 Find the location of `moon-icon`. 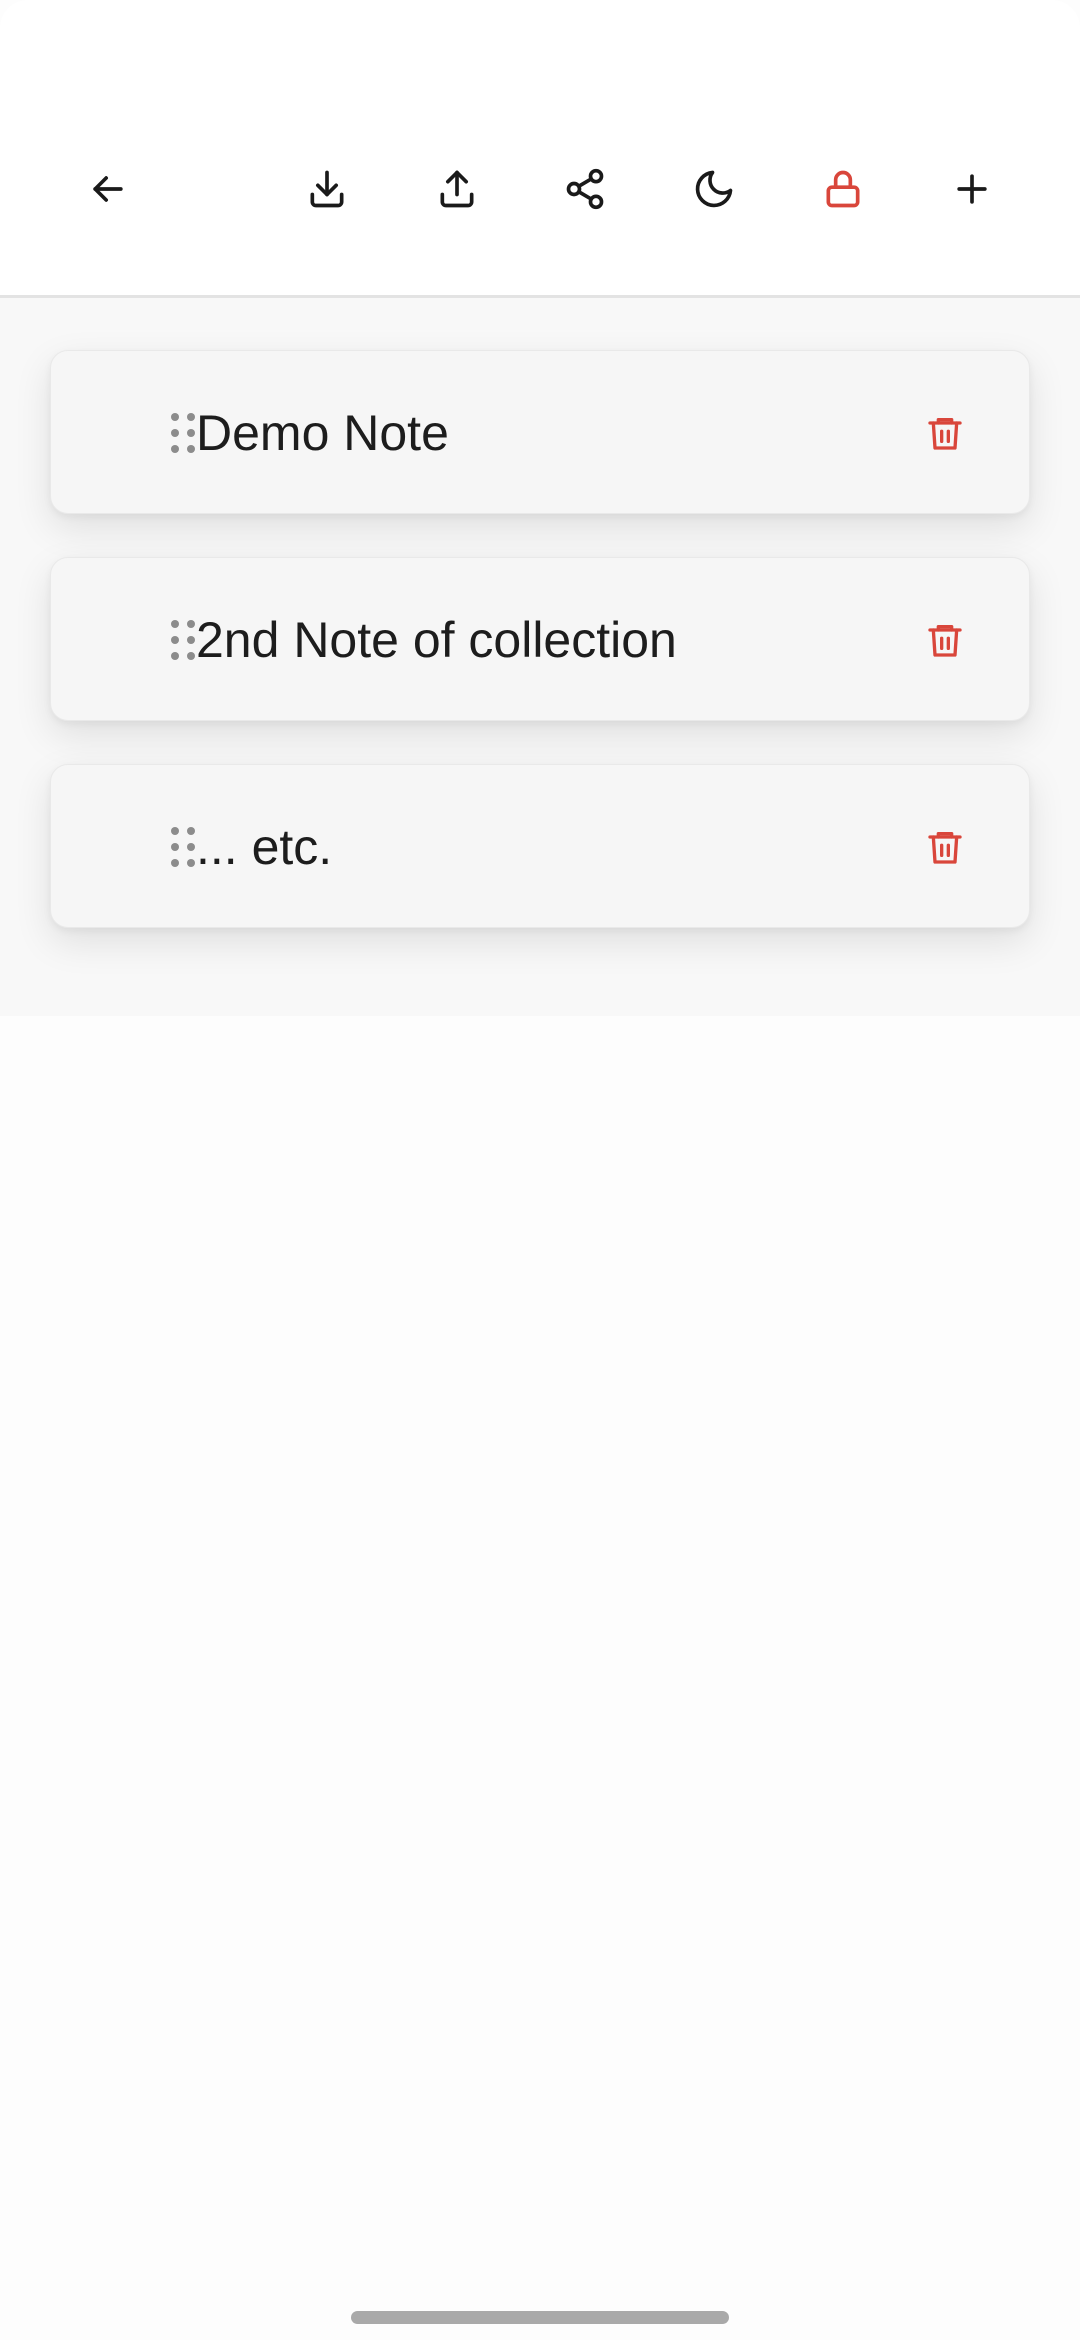

moon-icon is located at coordinates (714, 189).